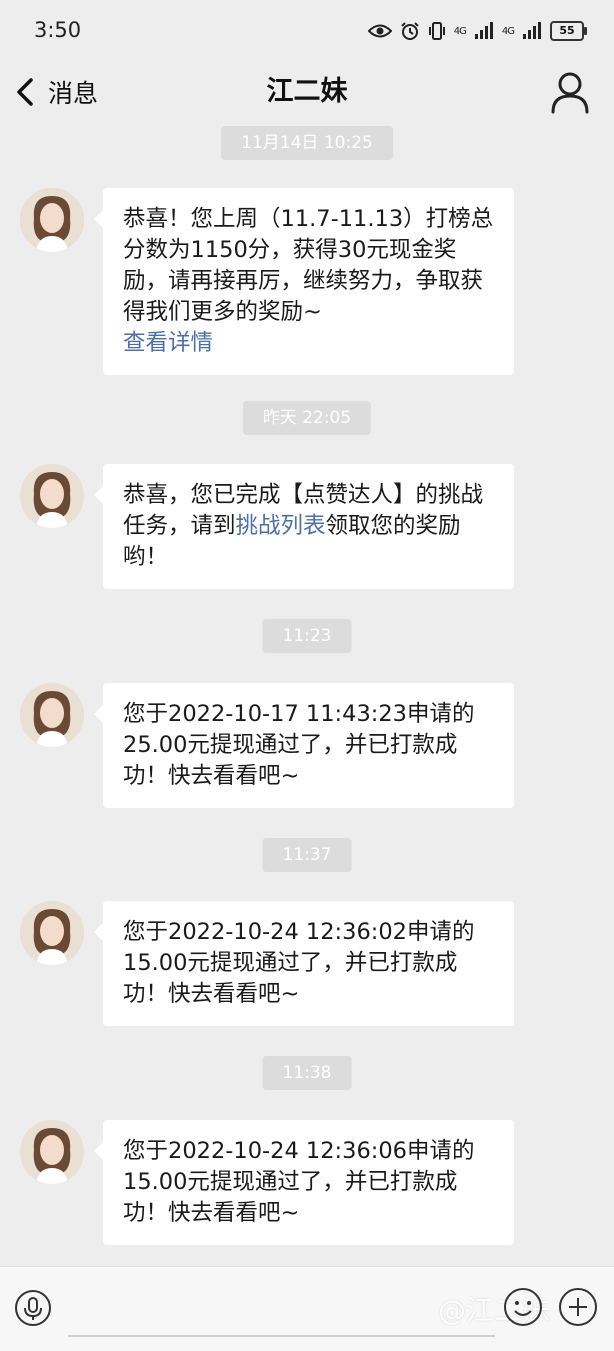  I want to click on voice-icon, so click(33, 1308).